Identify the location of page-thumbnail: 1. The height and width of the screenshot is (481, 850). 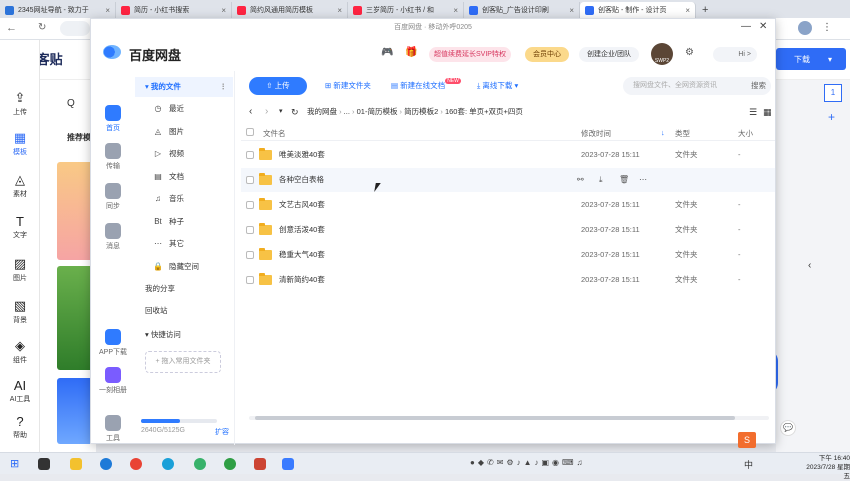
(833, 93).